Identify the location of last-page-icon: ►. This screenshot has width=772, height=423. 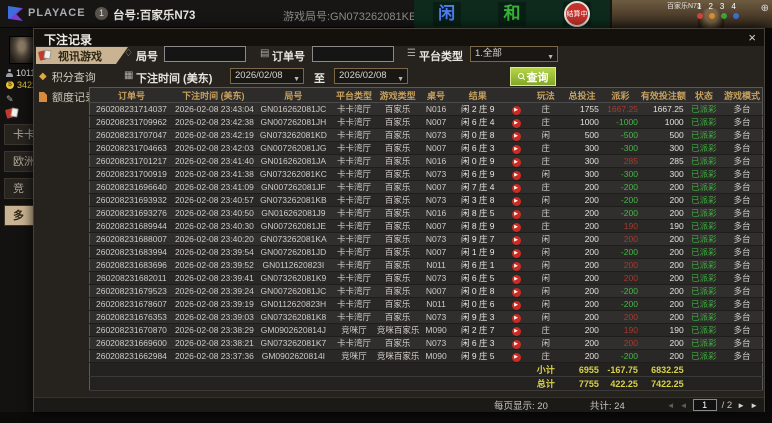
(754, 405).